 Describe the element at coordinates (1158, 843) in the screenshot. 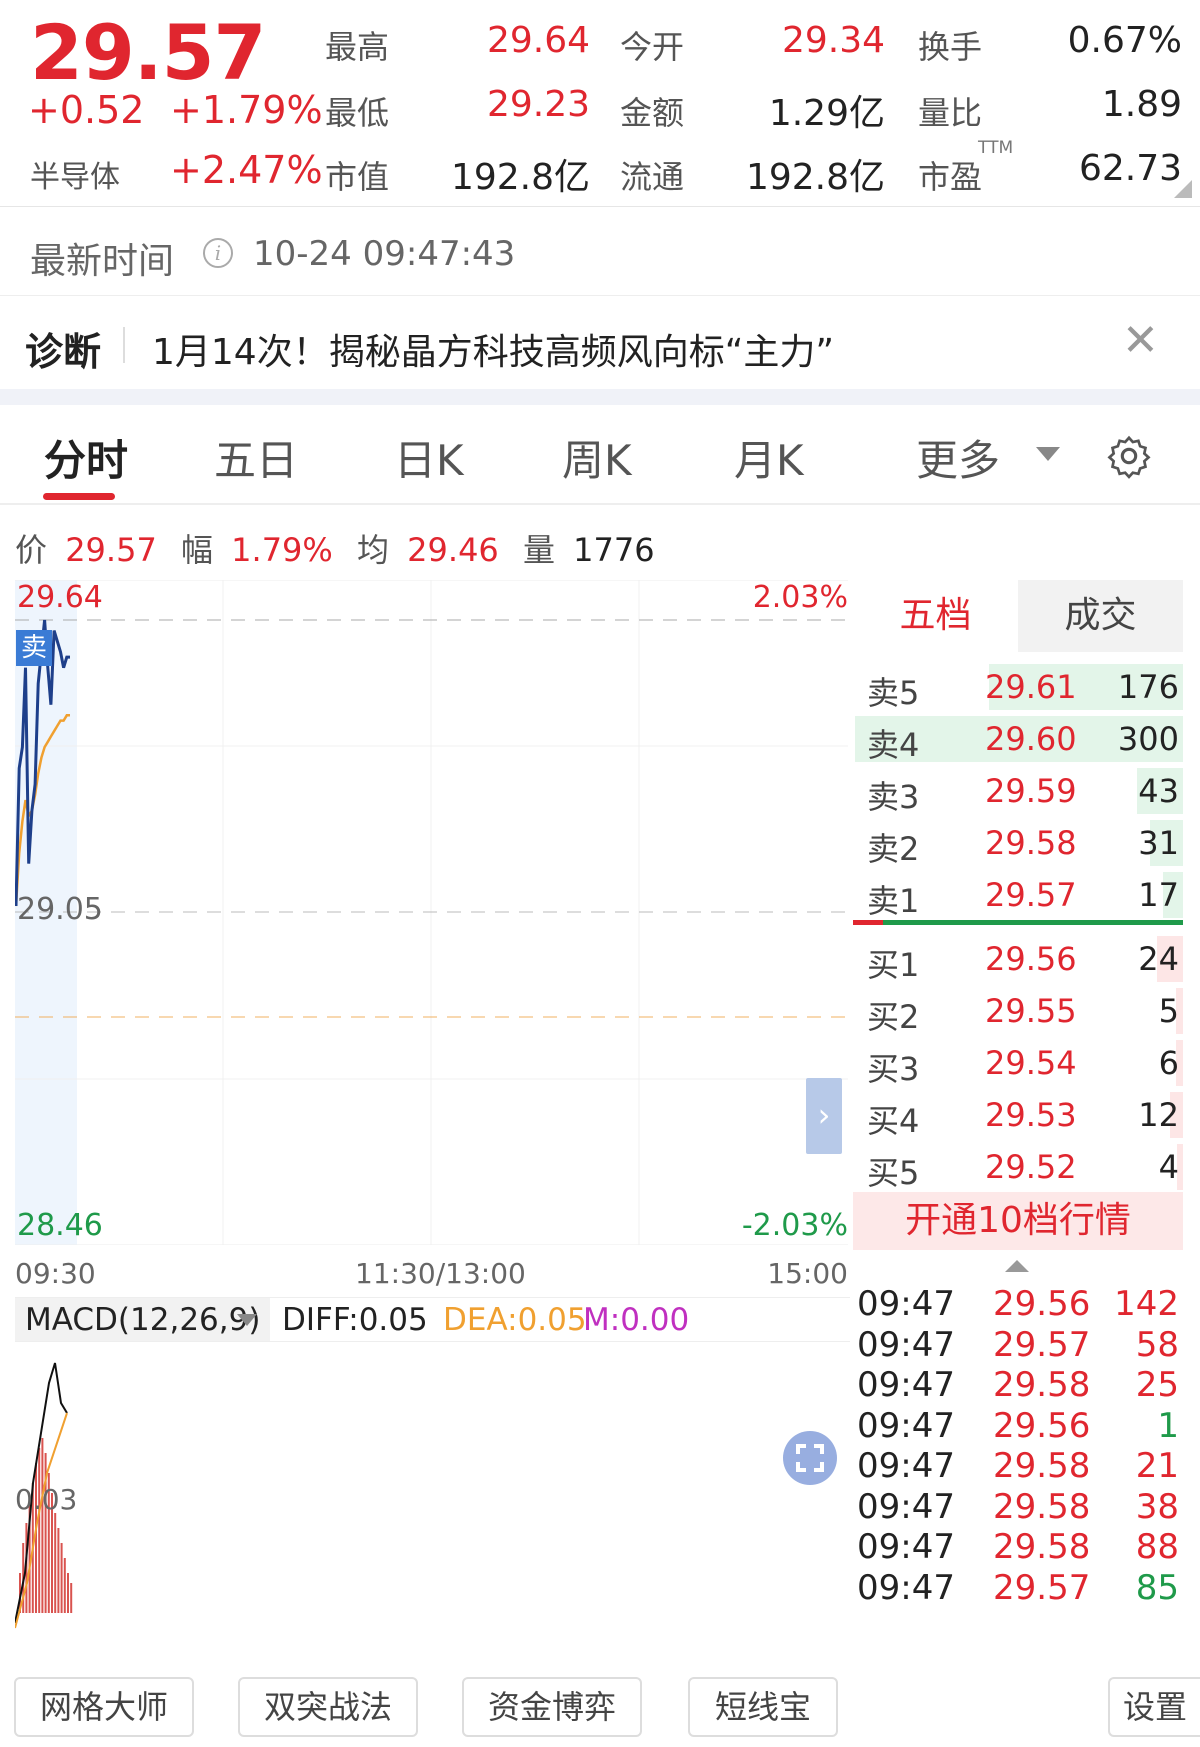

I see `level-volume: 31` at that location.